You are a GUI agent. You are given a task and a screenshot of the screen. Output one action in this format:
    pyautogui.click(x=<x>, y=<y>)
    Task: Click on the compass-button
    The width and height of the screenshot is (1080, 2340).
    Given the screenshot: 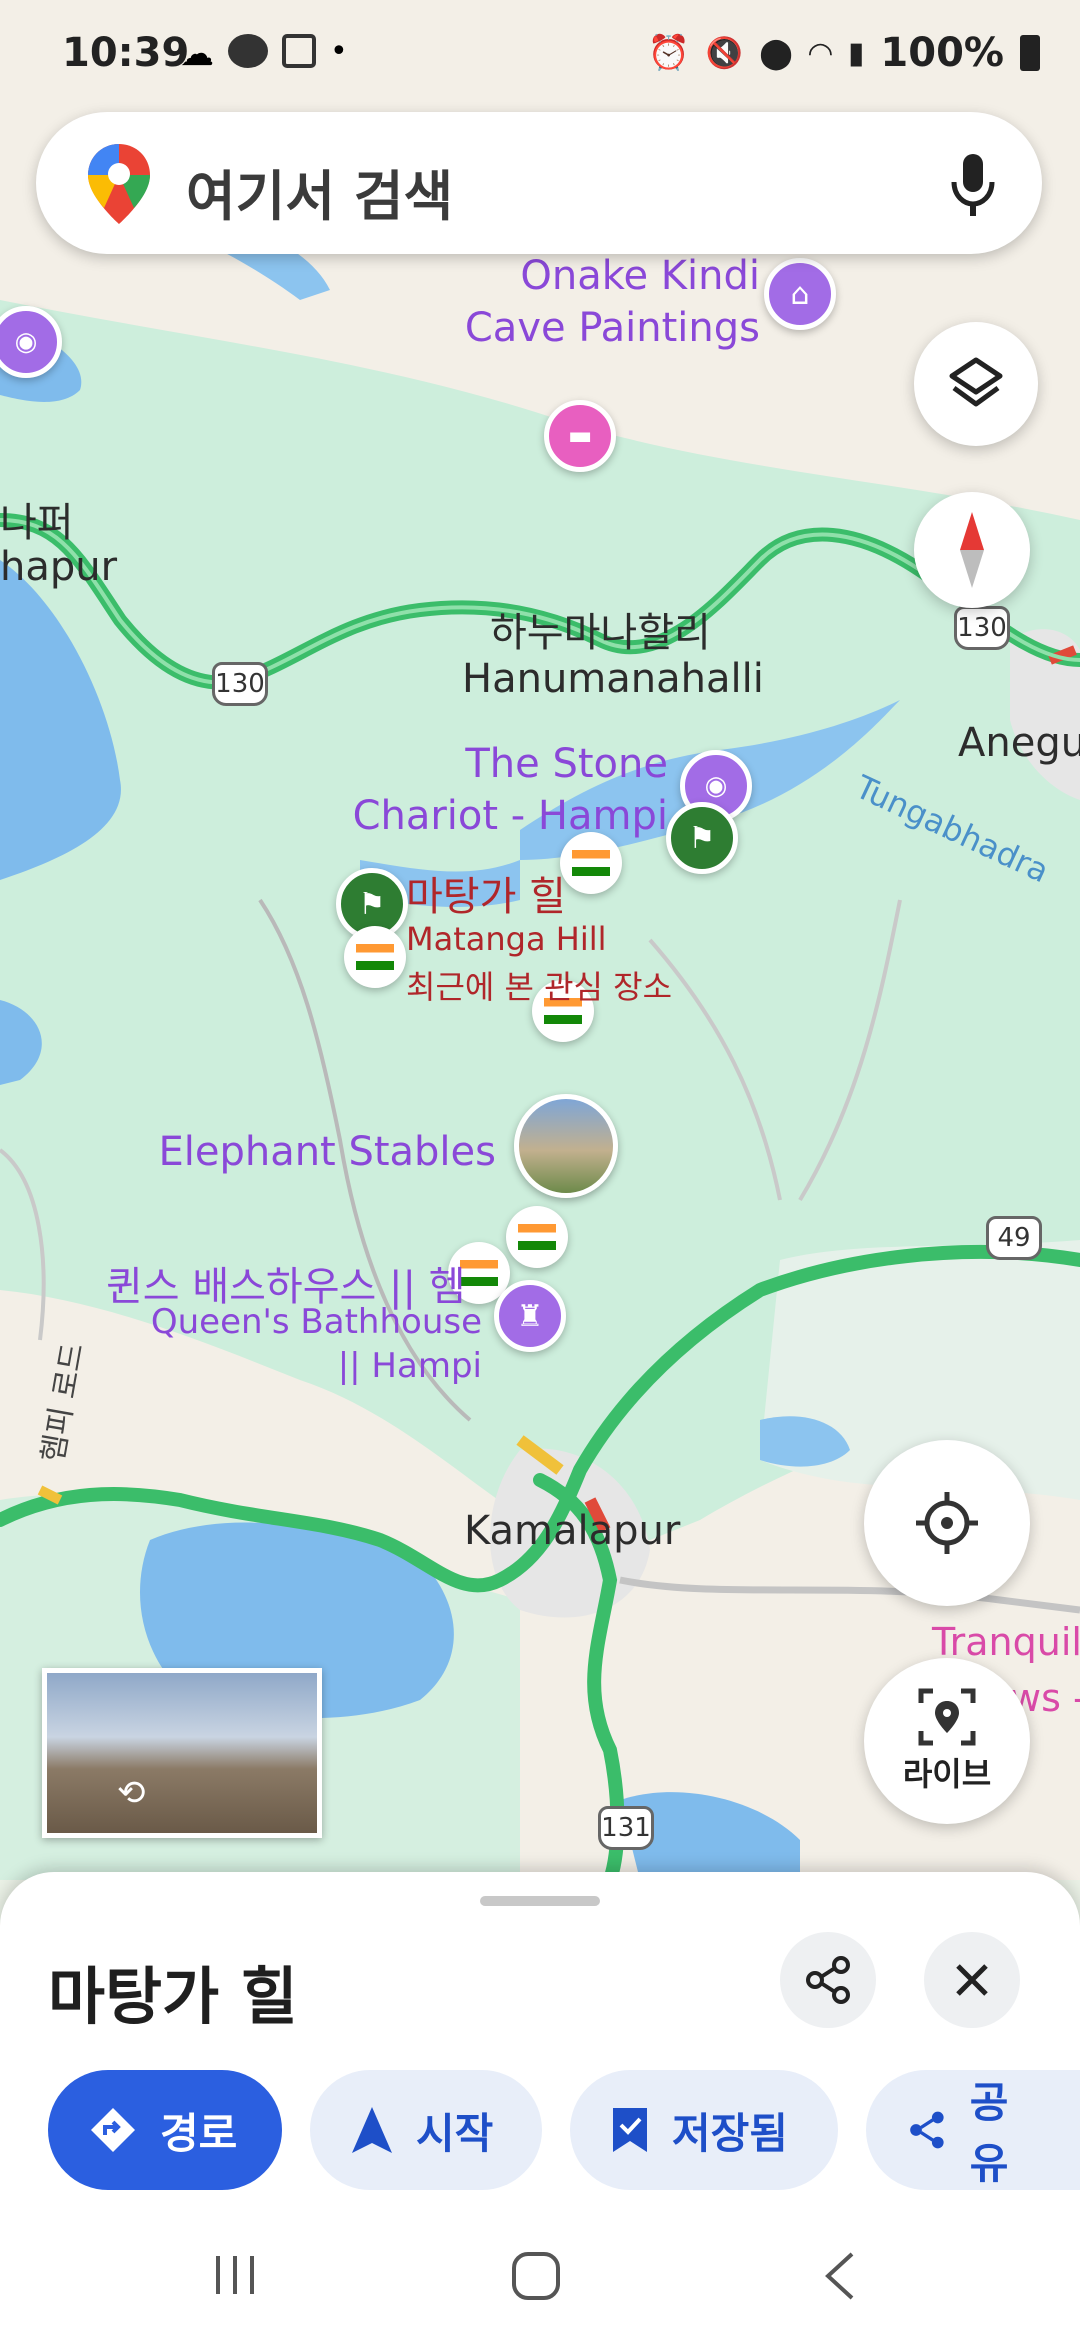 What is the action you would take?
    pyautogui.click(x=972, y=550)
    